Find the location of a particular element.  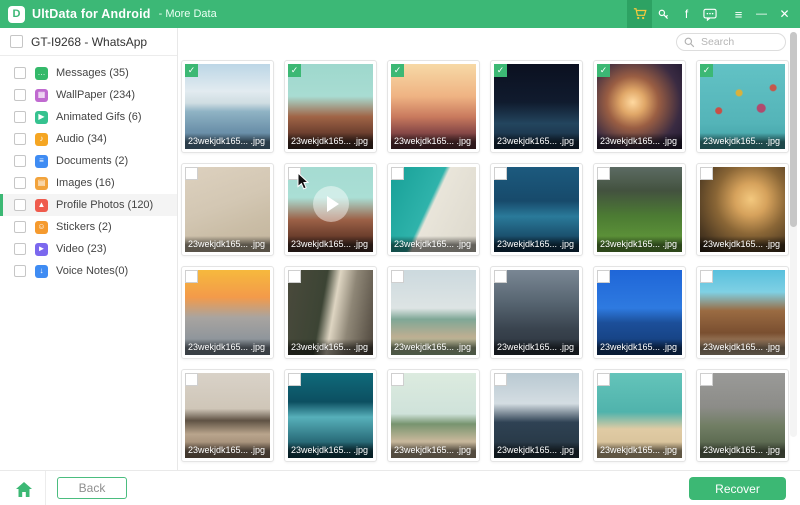

sidebar-category-item: ↓ Voice Notes(0) is located at coordinates (88, 271).